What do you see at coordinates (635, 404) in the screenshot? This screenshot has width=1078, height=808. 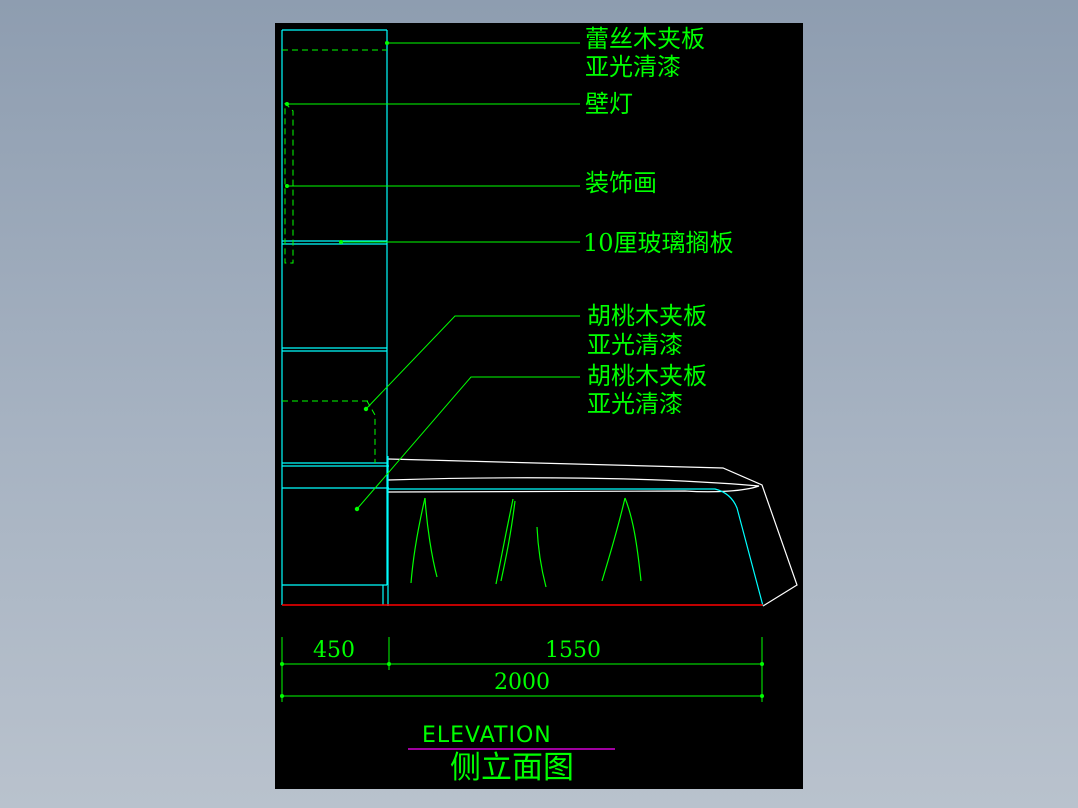 I see `label-walnut-lower-2: 亚光清漆` at bounding box center [635, 404].